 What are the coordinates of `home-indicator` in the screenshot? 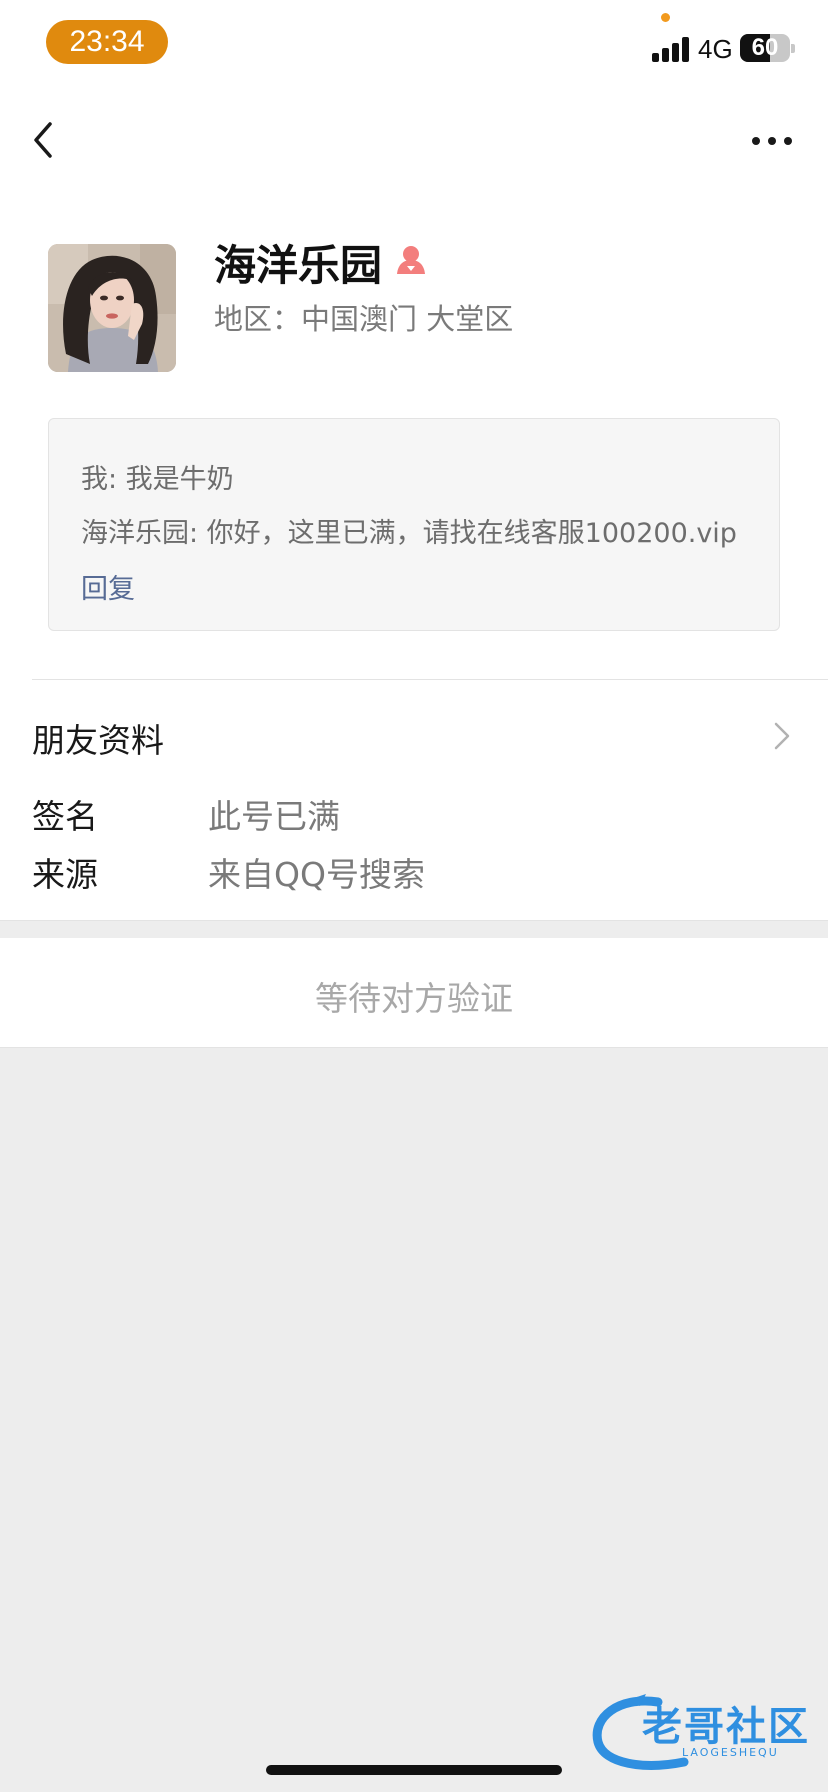 It's located at (414, 1770).